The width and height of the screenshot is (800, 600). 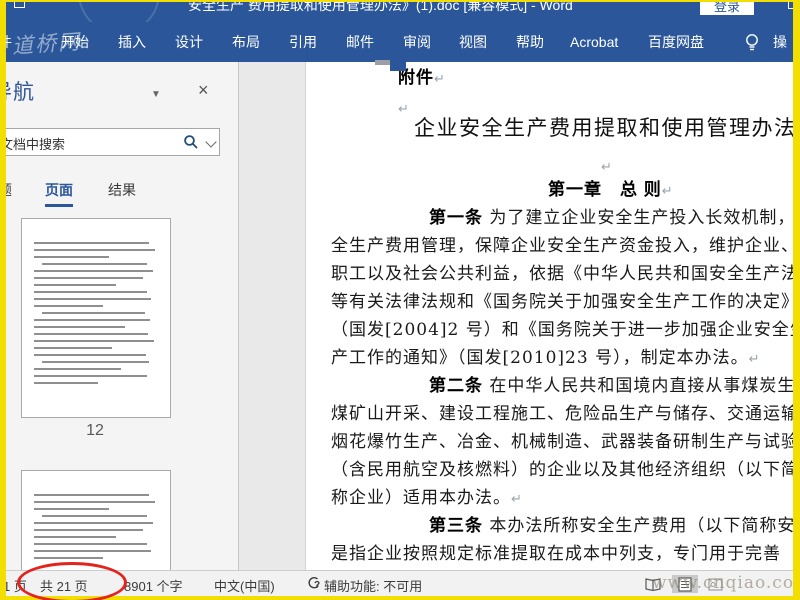 What do you see at coordinates (380, 6) in the screenshot?
I see `window-title: 安全生产 费用提取和使用管理办法》(1).doc [兼容模式] - Word` at bounding box center [380, 6].